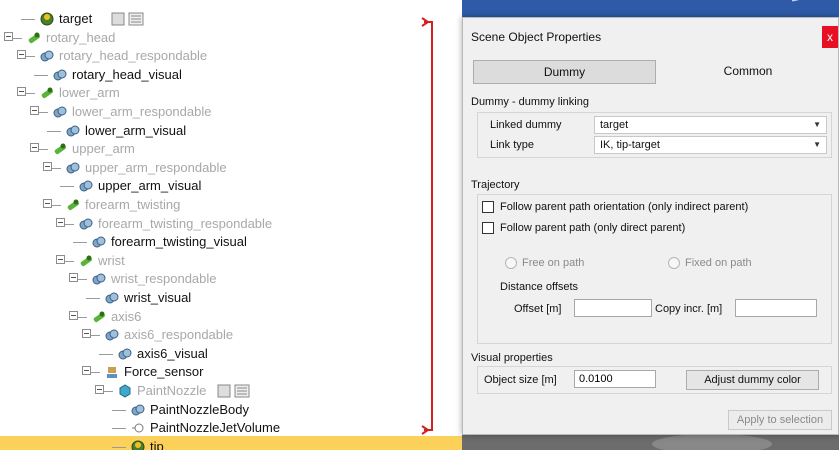 This screenshot has height=455, width=839. What do you see at coordinates (780, 420) in the screenshot?
I see `apply-to-selection-button: Apply to selection` at bounding box center [780, 420].